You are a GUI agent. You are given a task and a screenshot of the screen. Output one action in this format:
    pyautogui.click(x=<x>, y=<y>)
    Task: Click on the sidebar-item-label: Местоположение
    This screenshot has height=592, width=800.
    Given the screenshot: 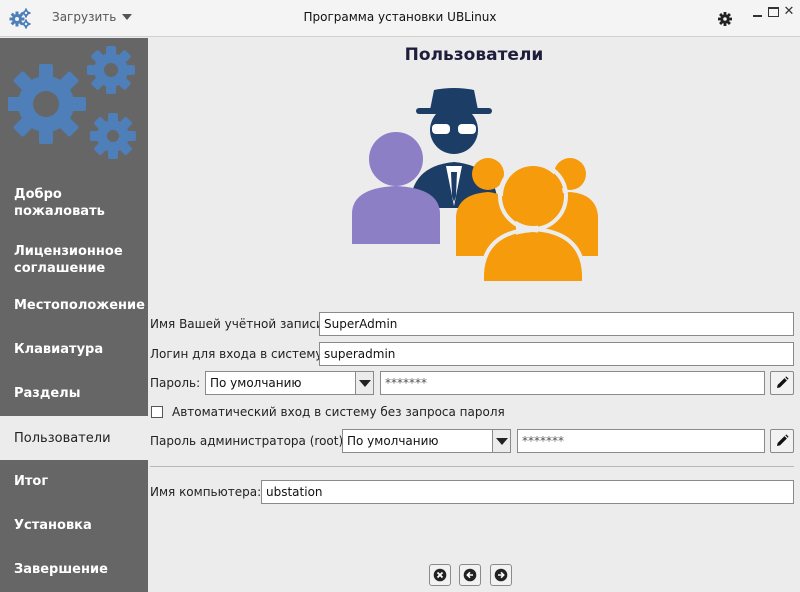 What is the action you would take?
    pyautogui.click(x=79, y=305)
    